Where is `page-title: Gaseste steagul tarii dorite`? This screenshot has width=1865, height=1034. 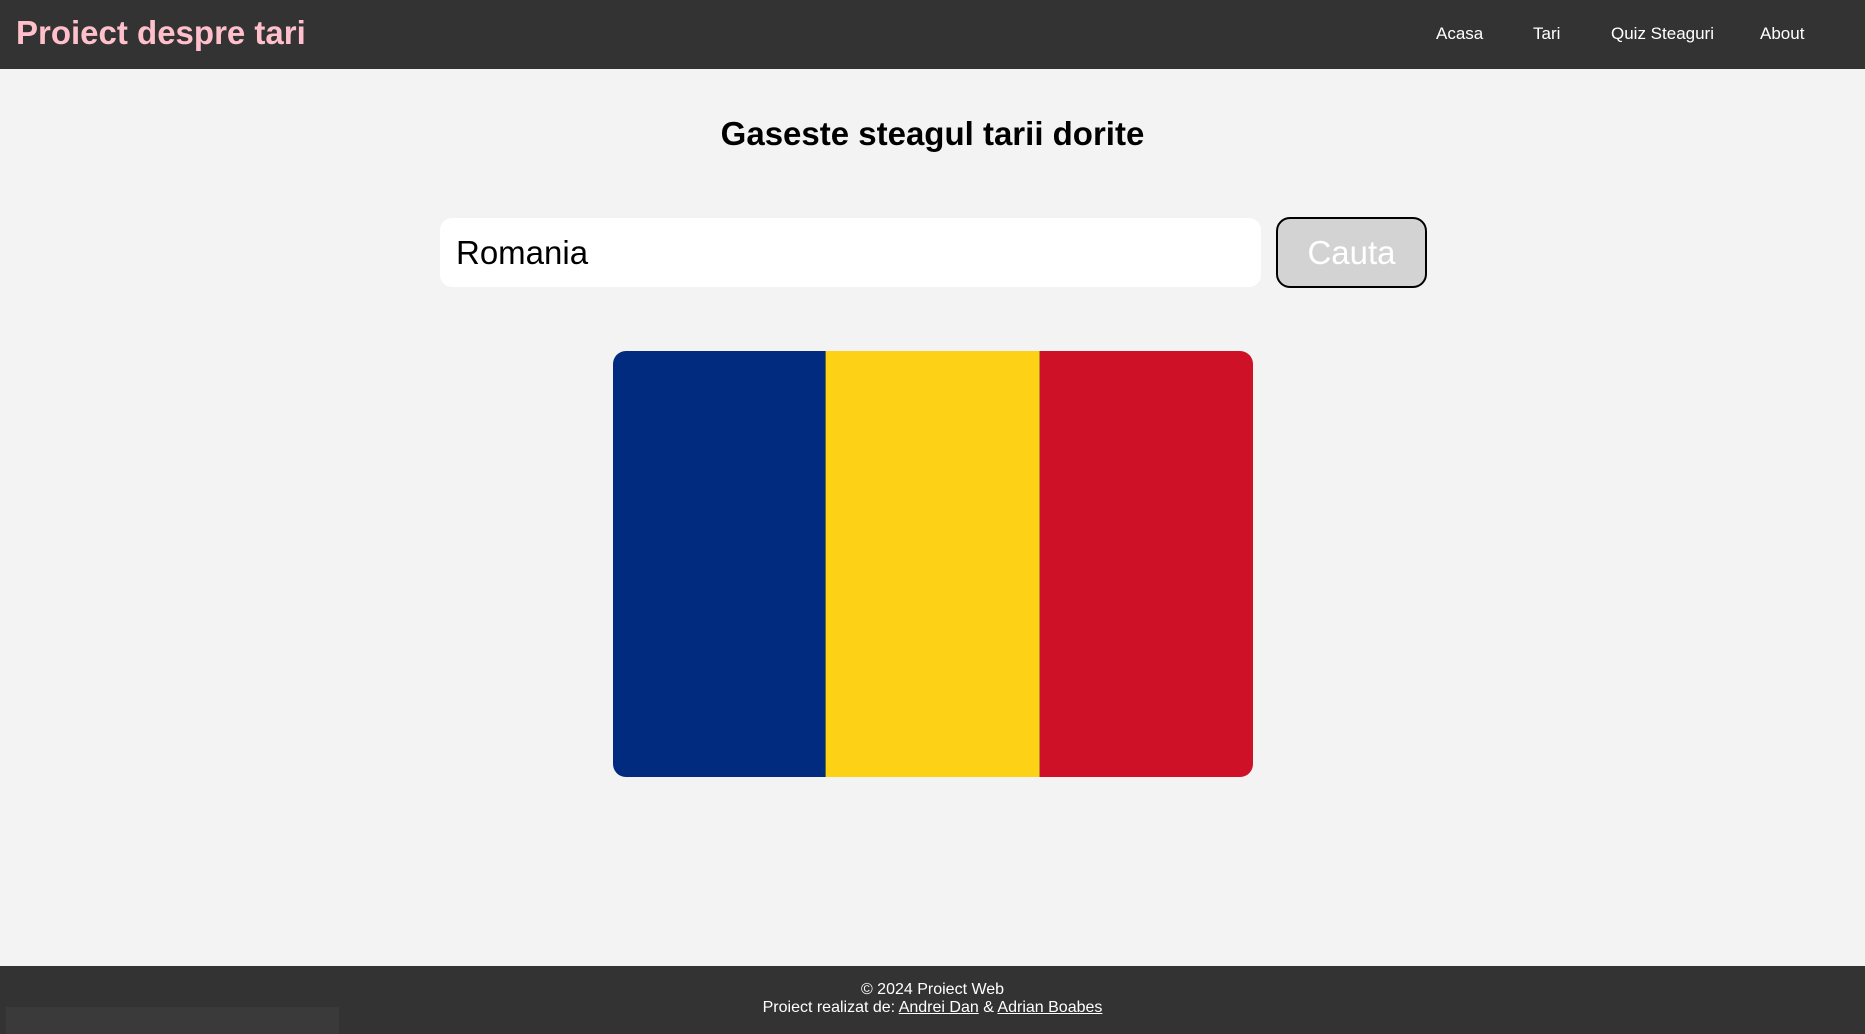
page-title: Gaseste steagul tarii dorite is located at coordinates (932, 133).